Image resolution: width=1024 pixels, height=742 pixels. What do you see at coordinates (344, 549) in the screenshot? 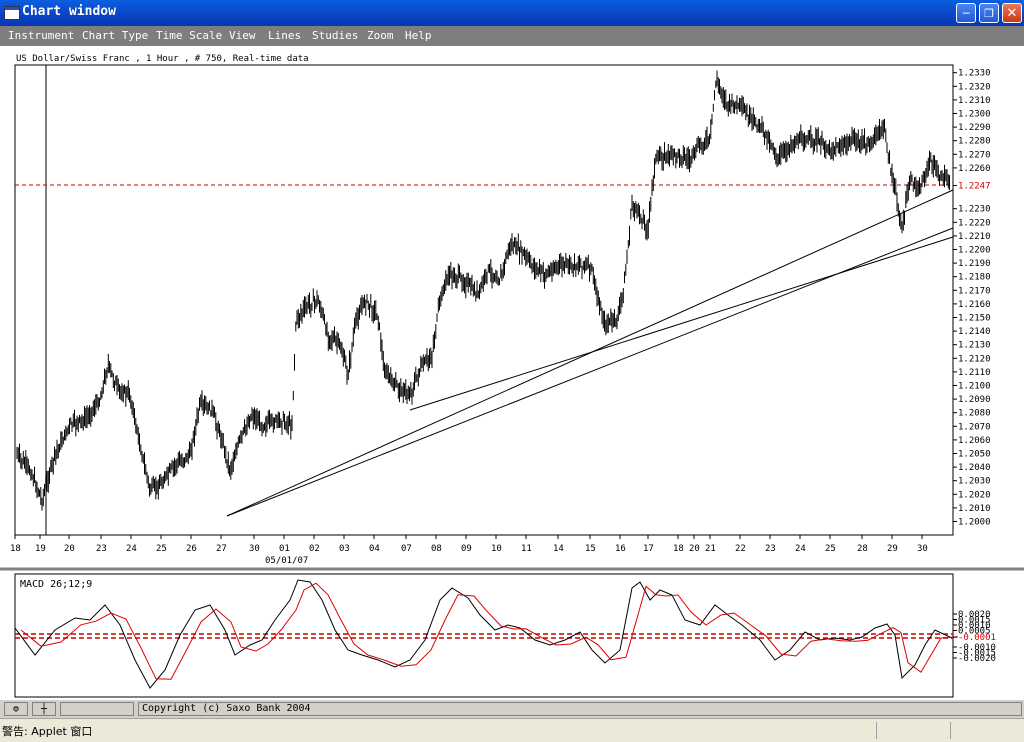
I see `date-tick-label: 03` at bounding box center [344, 549].